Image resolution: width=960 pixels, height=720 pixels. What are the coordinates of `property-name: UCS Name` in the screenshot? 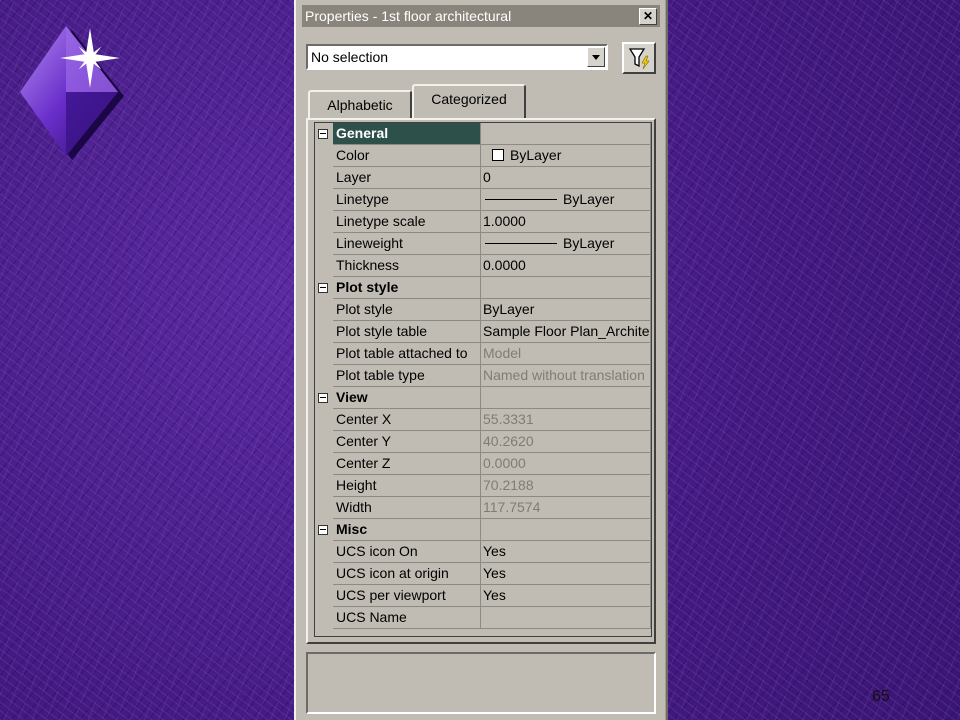 It's located at (407, 618).